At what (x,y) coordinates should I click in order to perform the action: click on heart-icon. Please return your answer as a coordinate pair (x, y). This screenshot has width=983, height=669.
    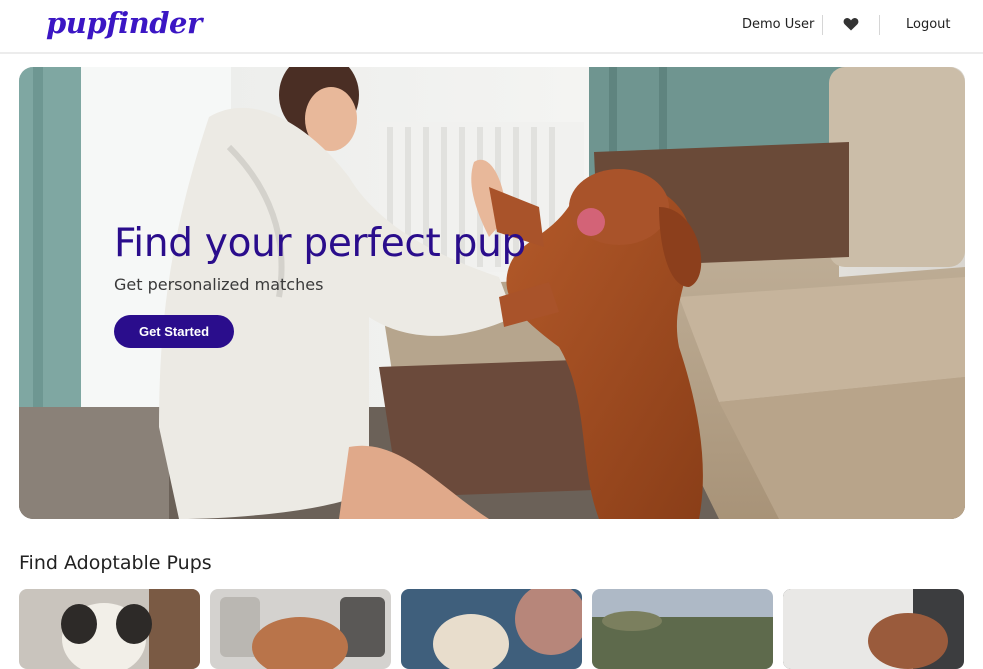
    Looking at the image, I should click on (851, 24).